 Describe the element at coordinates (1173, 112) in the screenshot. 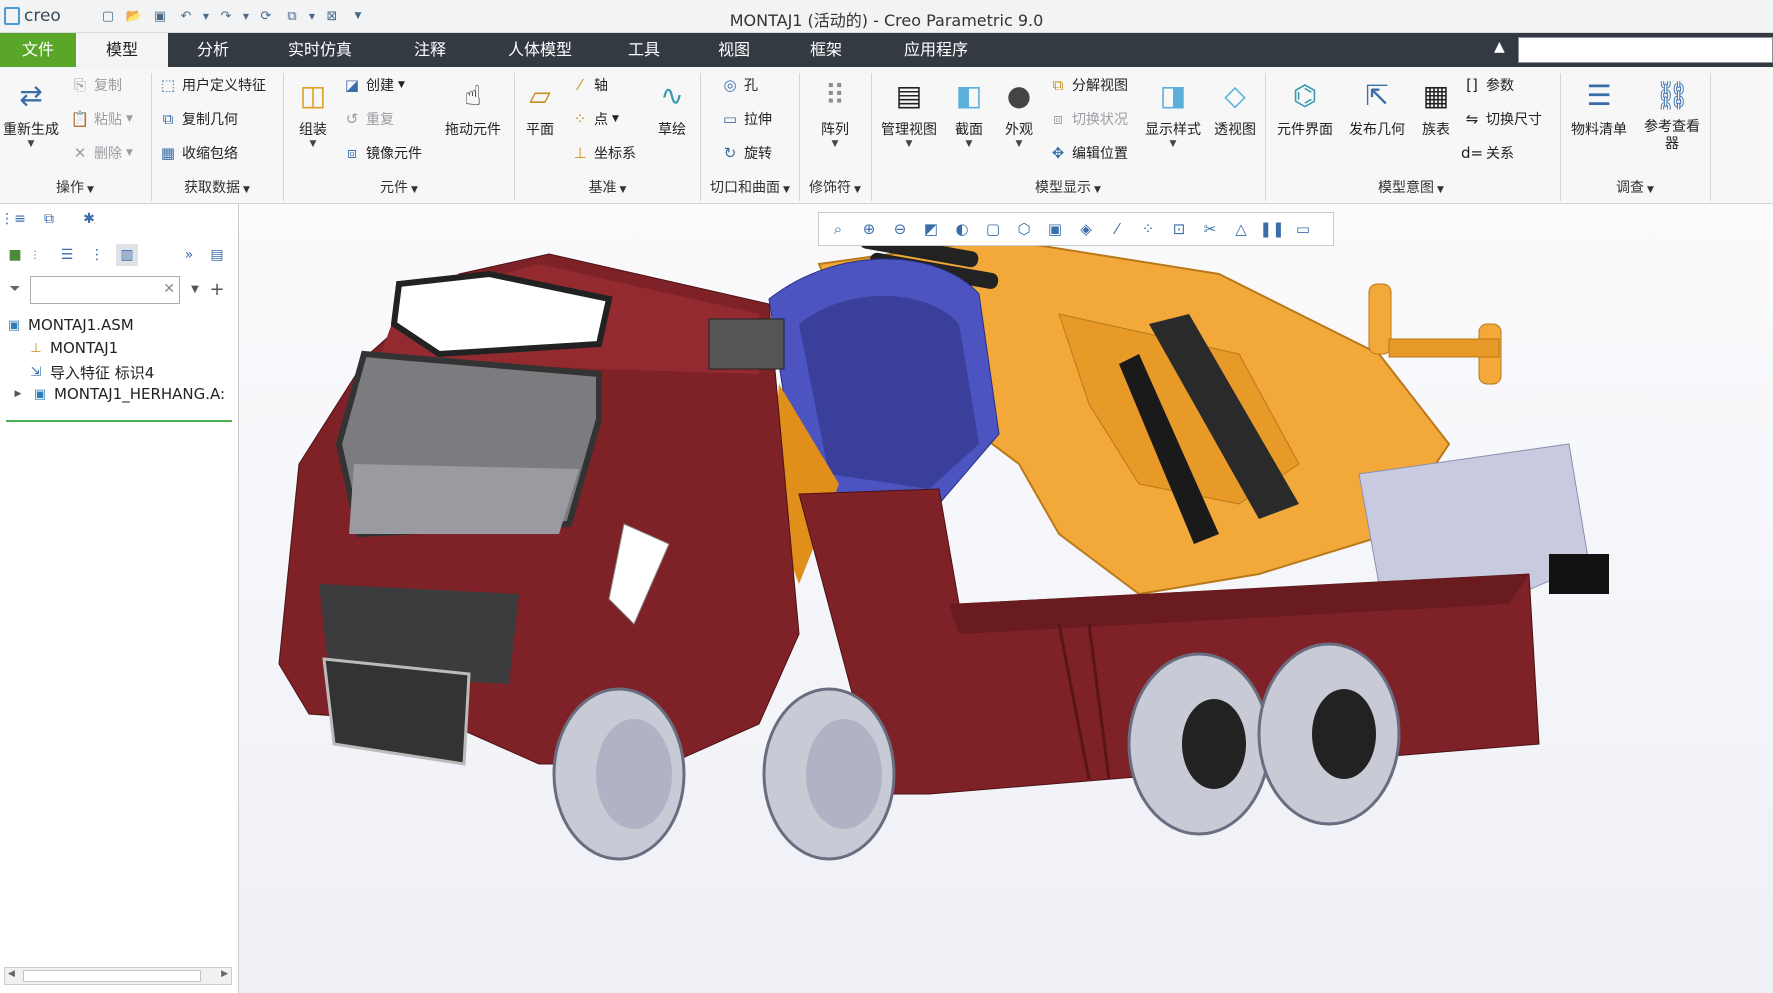

I see `display-style-button: ◨ 显示样式 ▼` at that location.